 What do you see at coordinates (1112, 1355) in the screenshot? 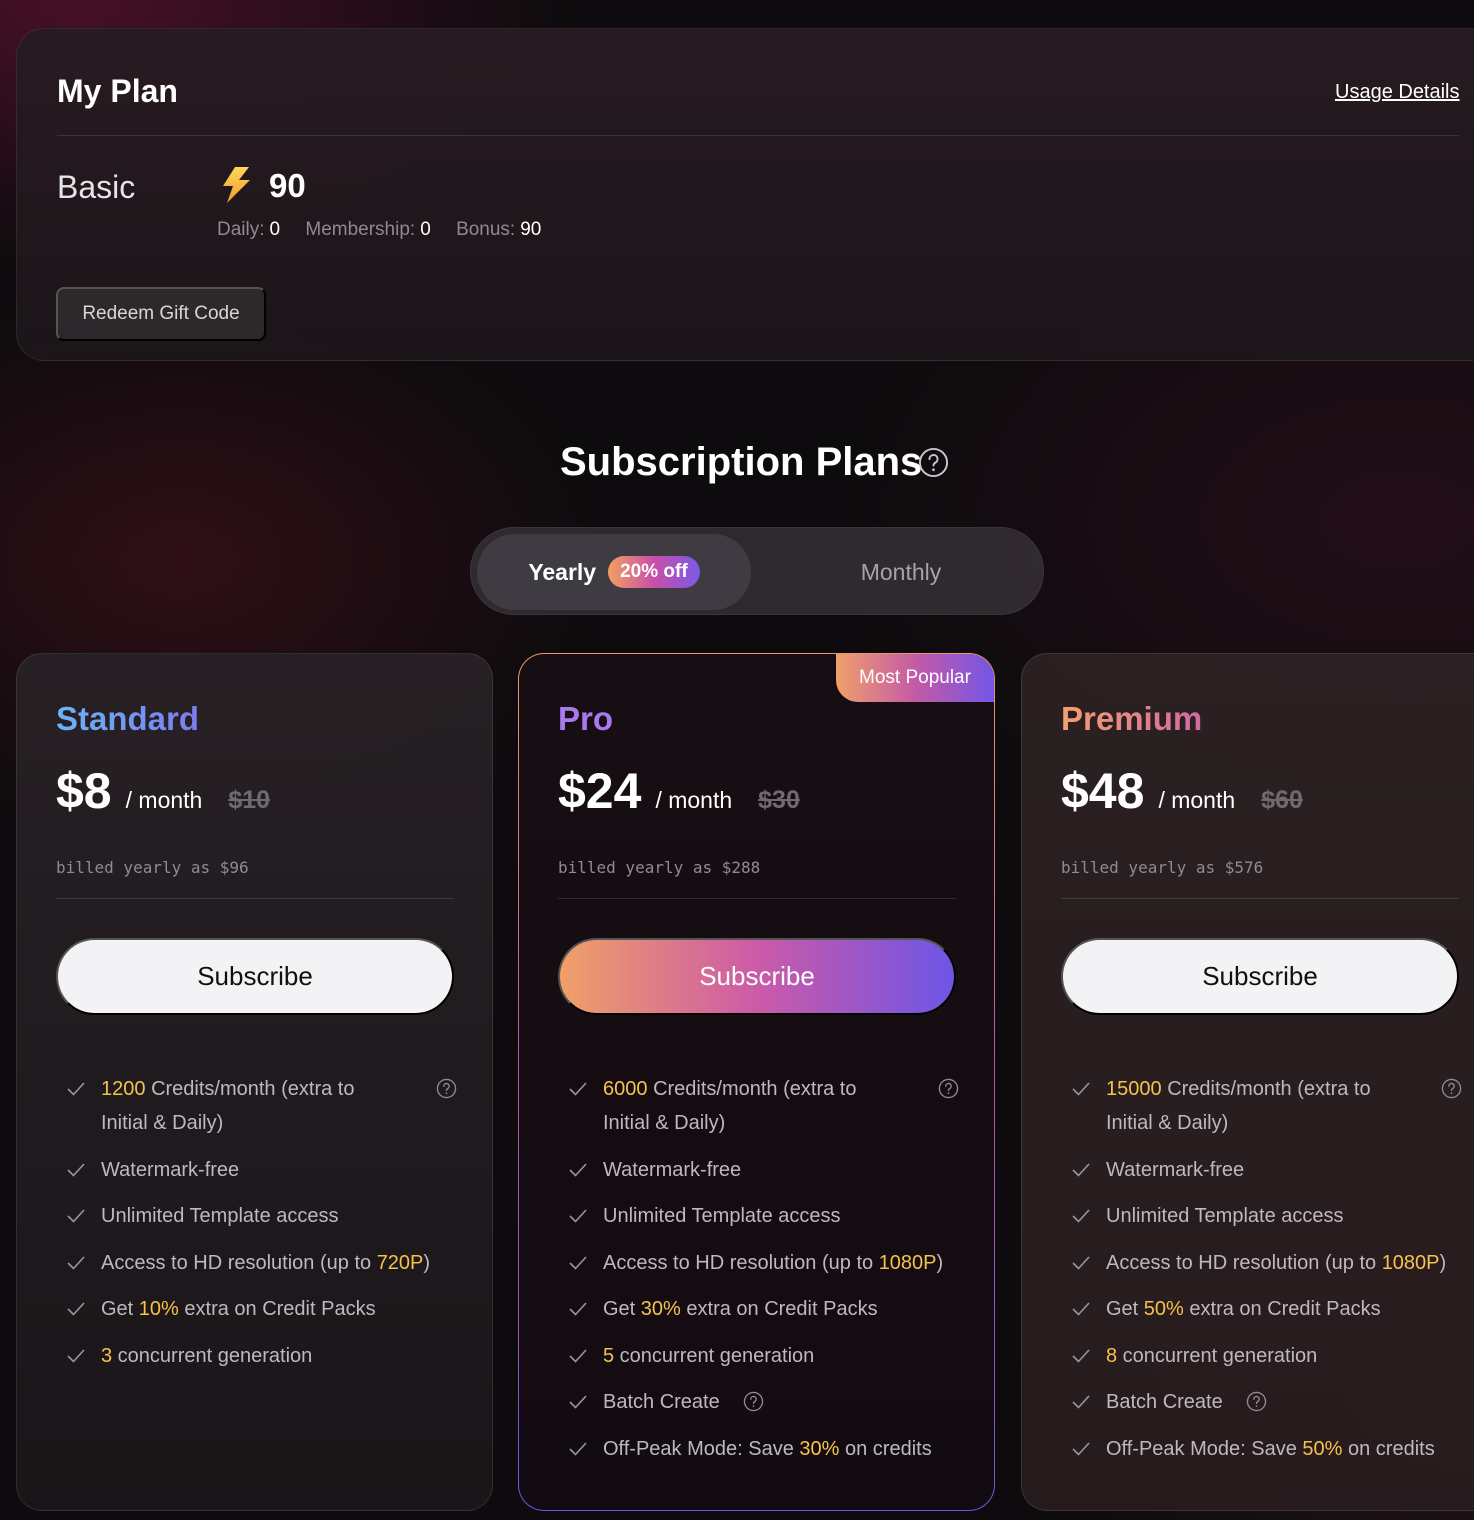
I see `concurrent-value: 8` at bounding box center [1112, 1355].